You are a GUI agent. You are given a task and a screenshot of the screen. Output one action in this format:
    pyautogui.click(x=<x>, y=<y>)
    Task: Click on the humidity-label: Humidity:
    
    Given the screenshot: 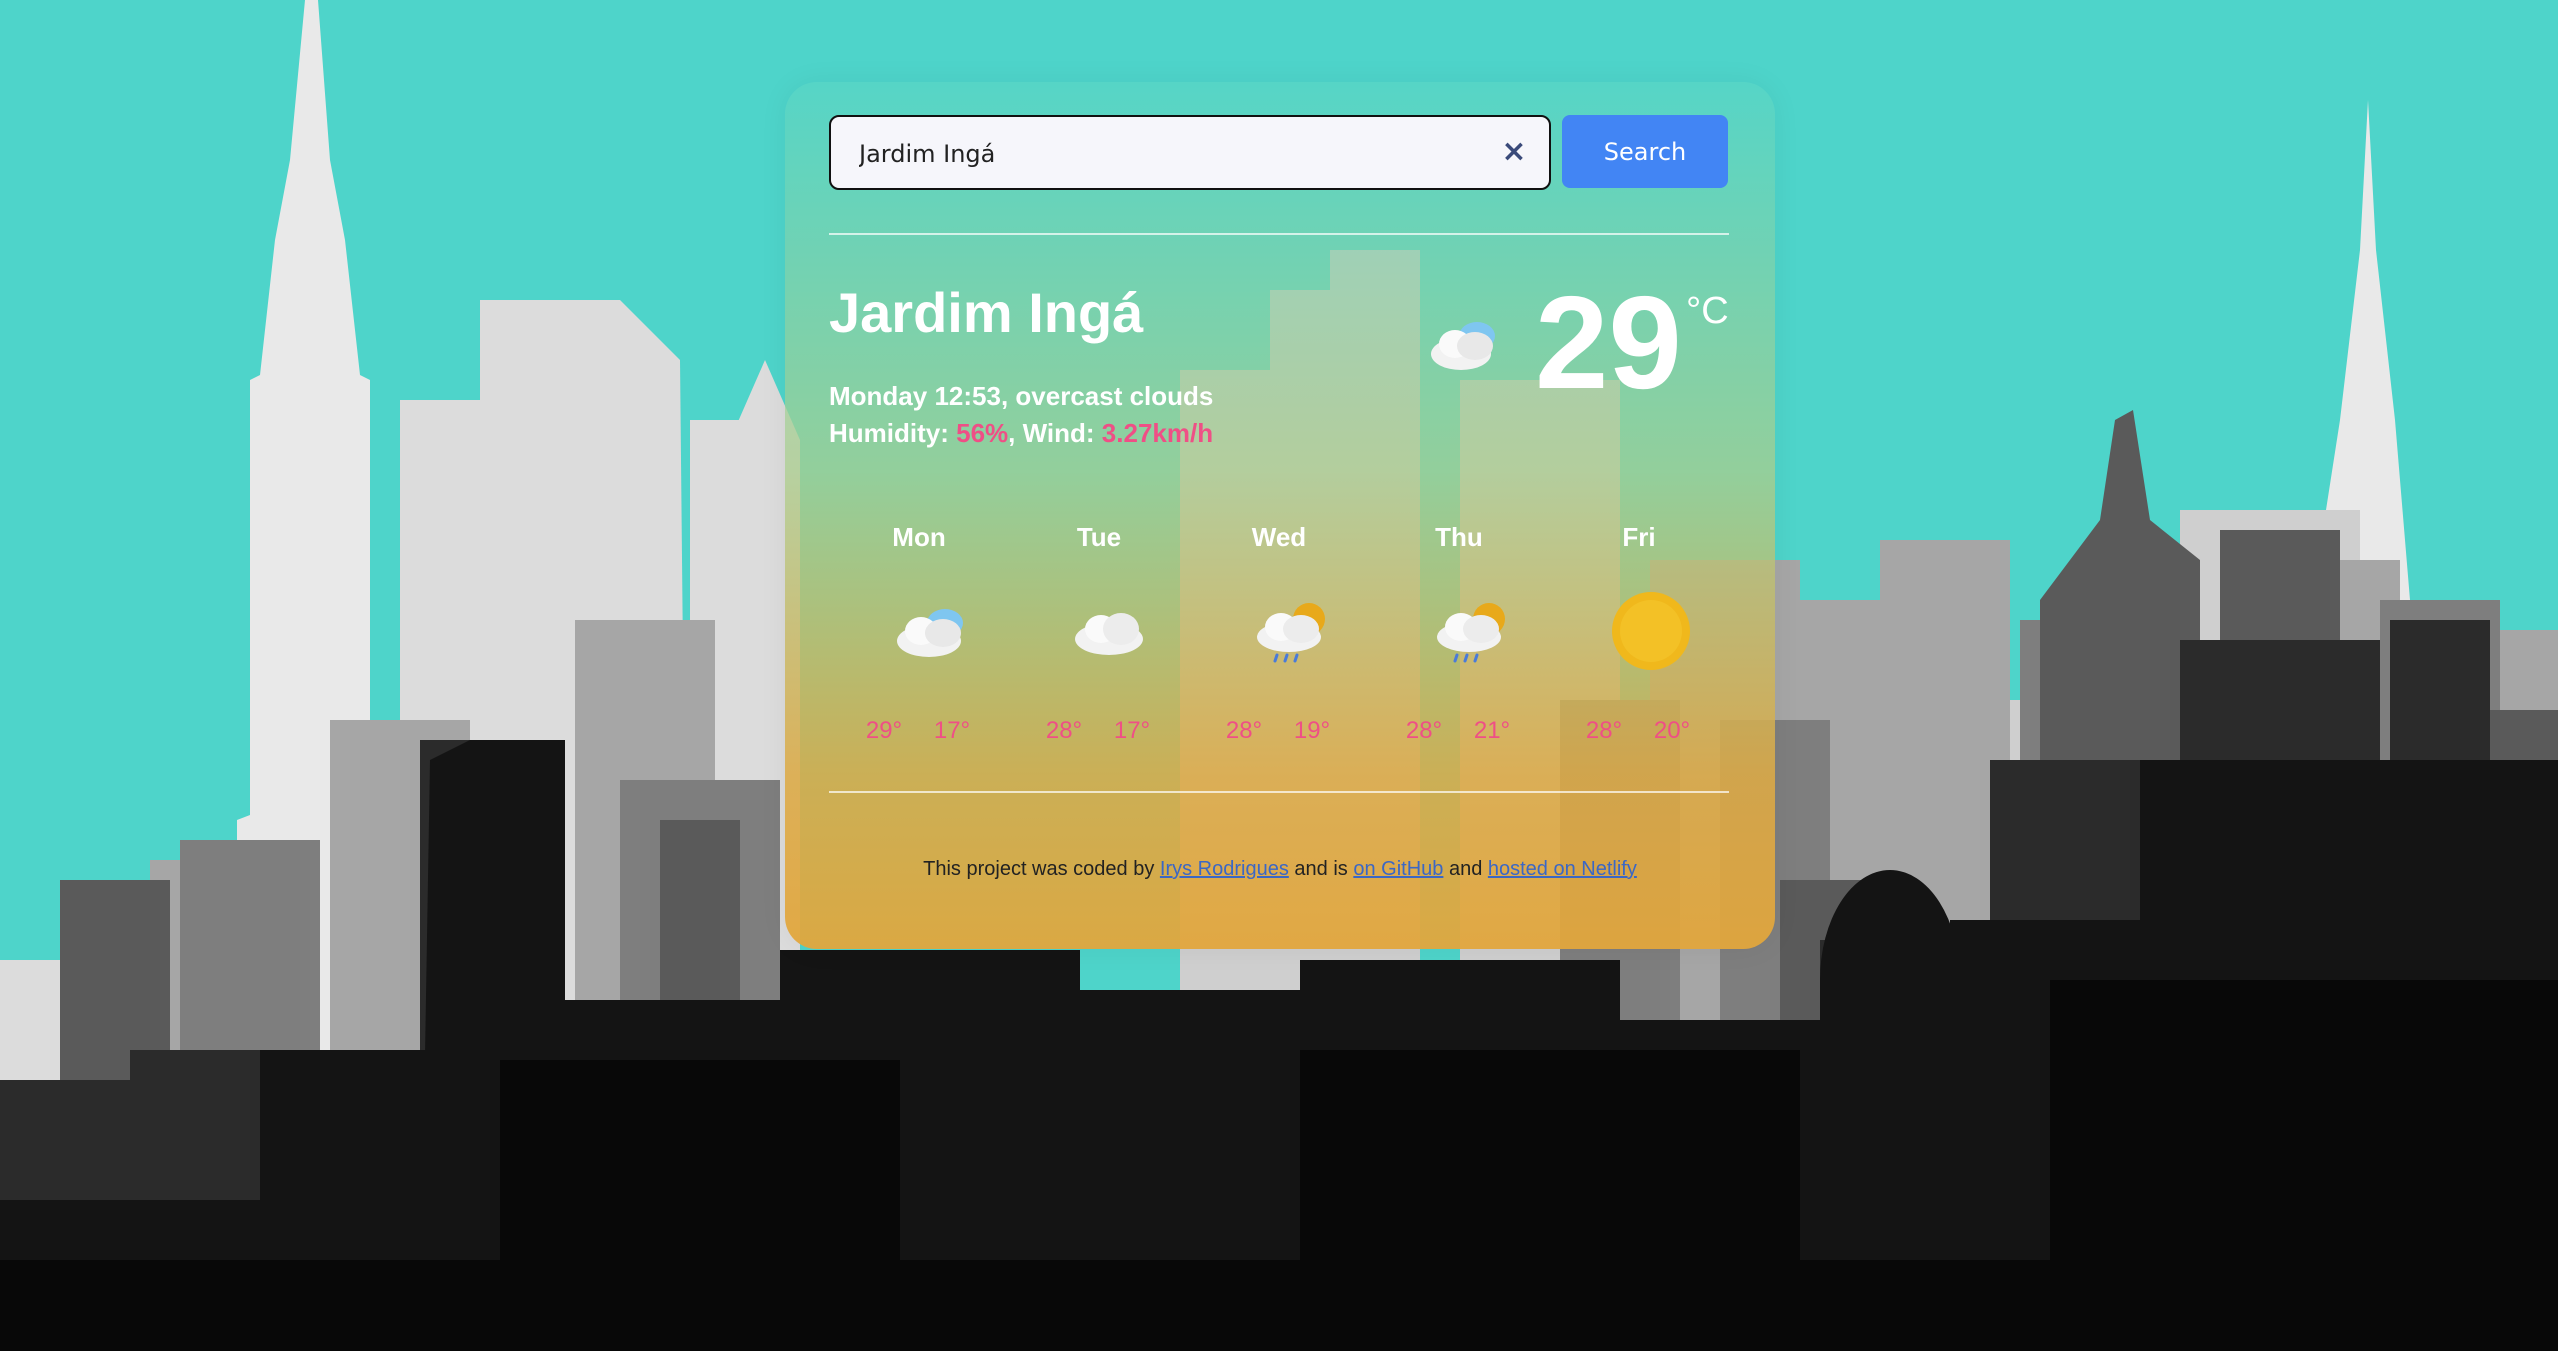 What is the action you would take?
    pyautogui.click(x=893, y=433)
    